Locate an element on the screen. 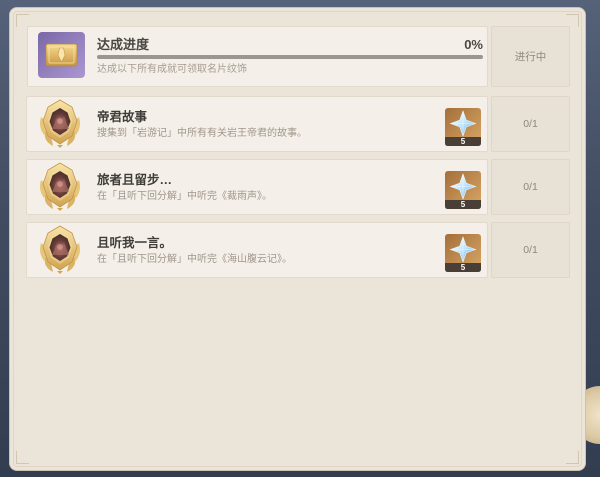 The height and width of the screenshot is (477, 600). achievement-description: 搜集到「岩游记」中所有有关岩王帝君的故事。 is located at coordinates (202, 133).